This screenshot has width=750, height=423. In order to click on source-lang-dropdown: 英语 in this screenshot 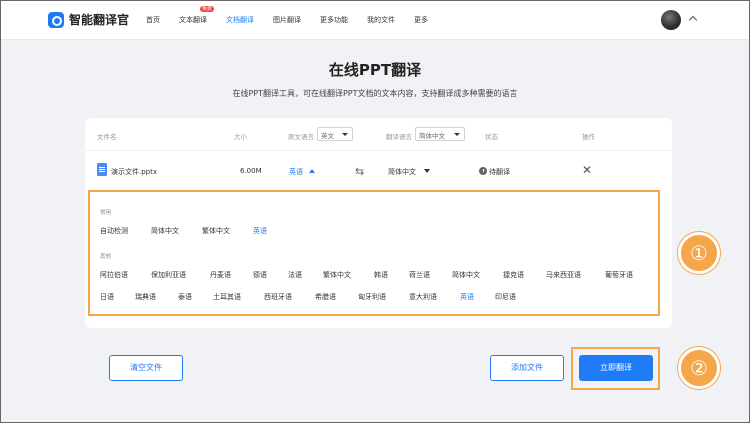, I will do `click(302, 172)`.